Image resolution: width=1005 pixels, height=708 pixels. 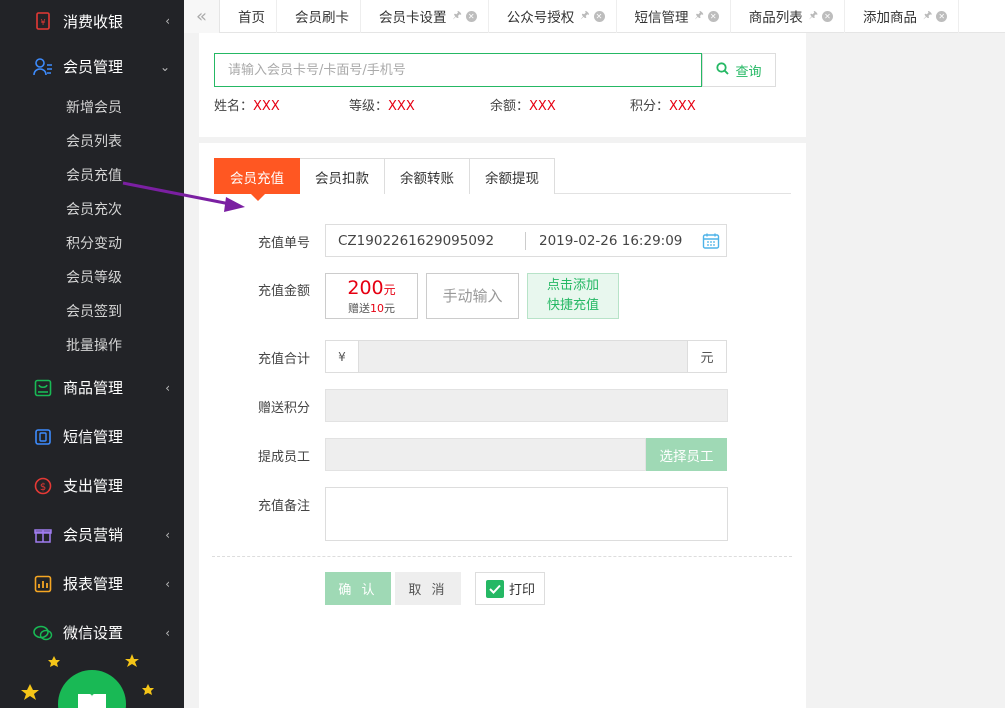 I want to click on total-field: ¥ 元, so click(x=526, y=356).